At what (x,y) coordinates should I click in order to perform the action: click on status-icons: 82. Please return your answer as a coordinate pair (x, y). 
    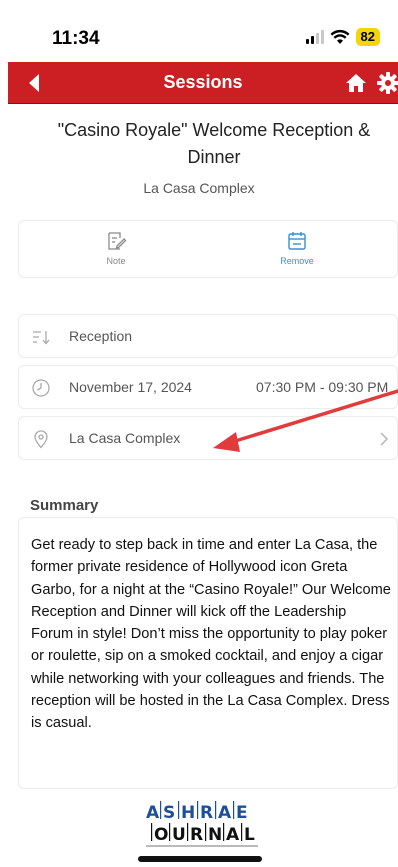
    Looking at the image, I should click on (342, 37).